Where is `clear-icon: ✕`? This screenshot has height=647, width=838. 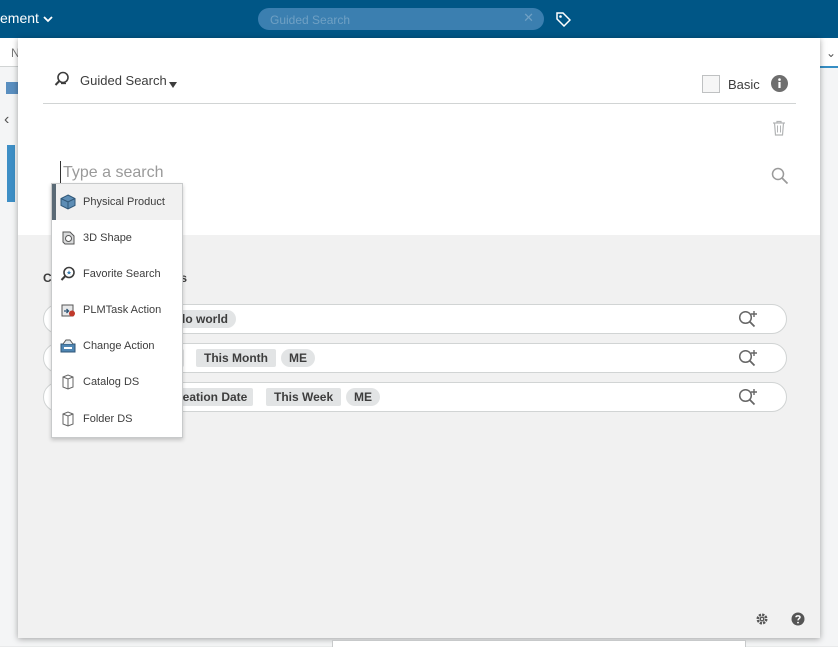 clear-icon: ✕ is located at coordinates (528, 18).